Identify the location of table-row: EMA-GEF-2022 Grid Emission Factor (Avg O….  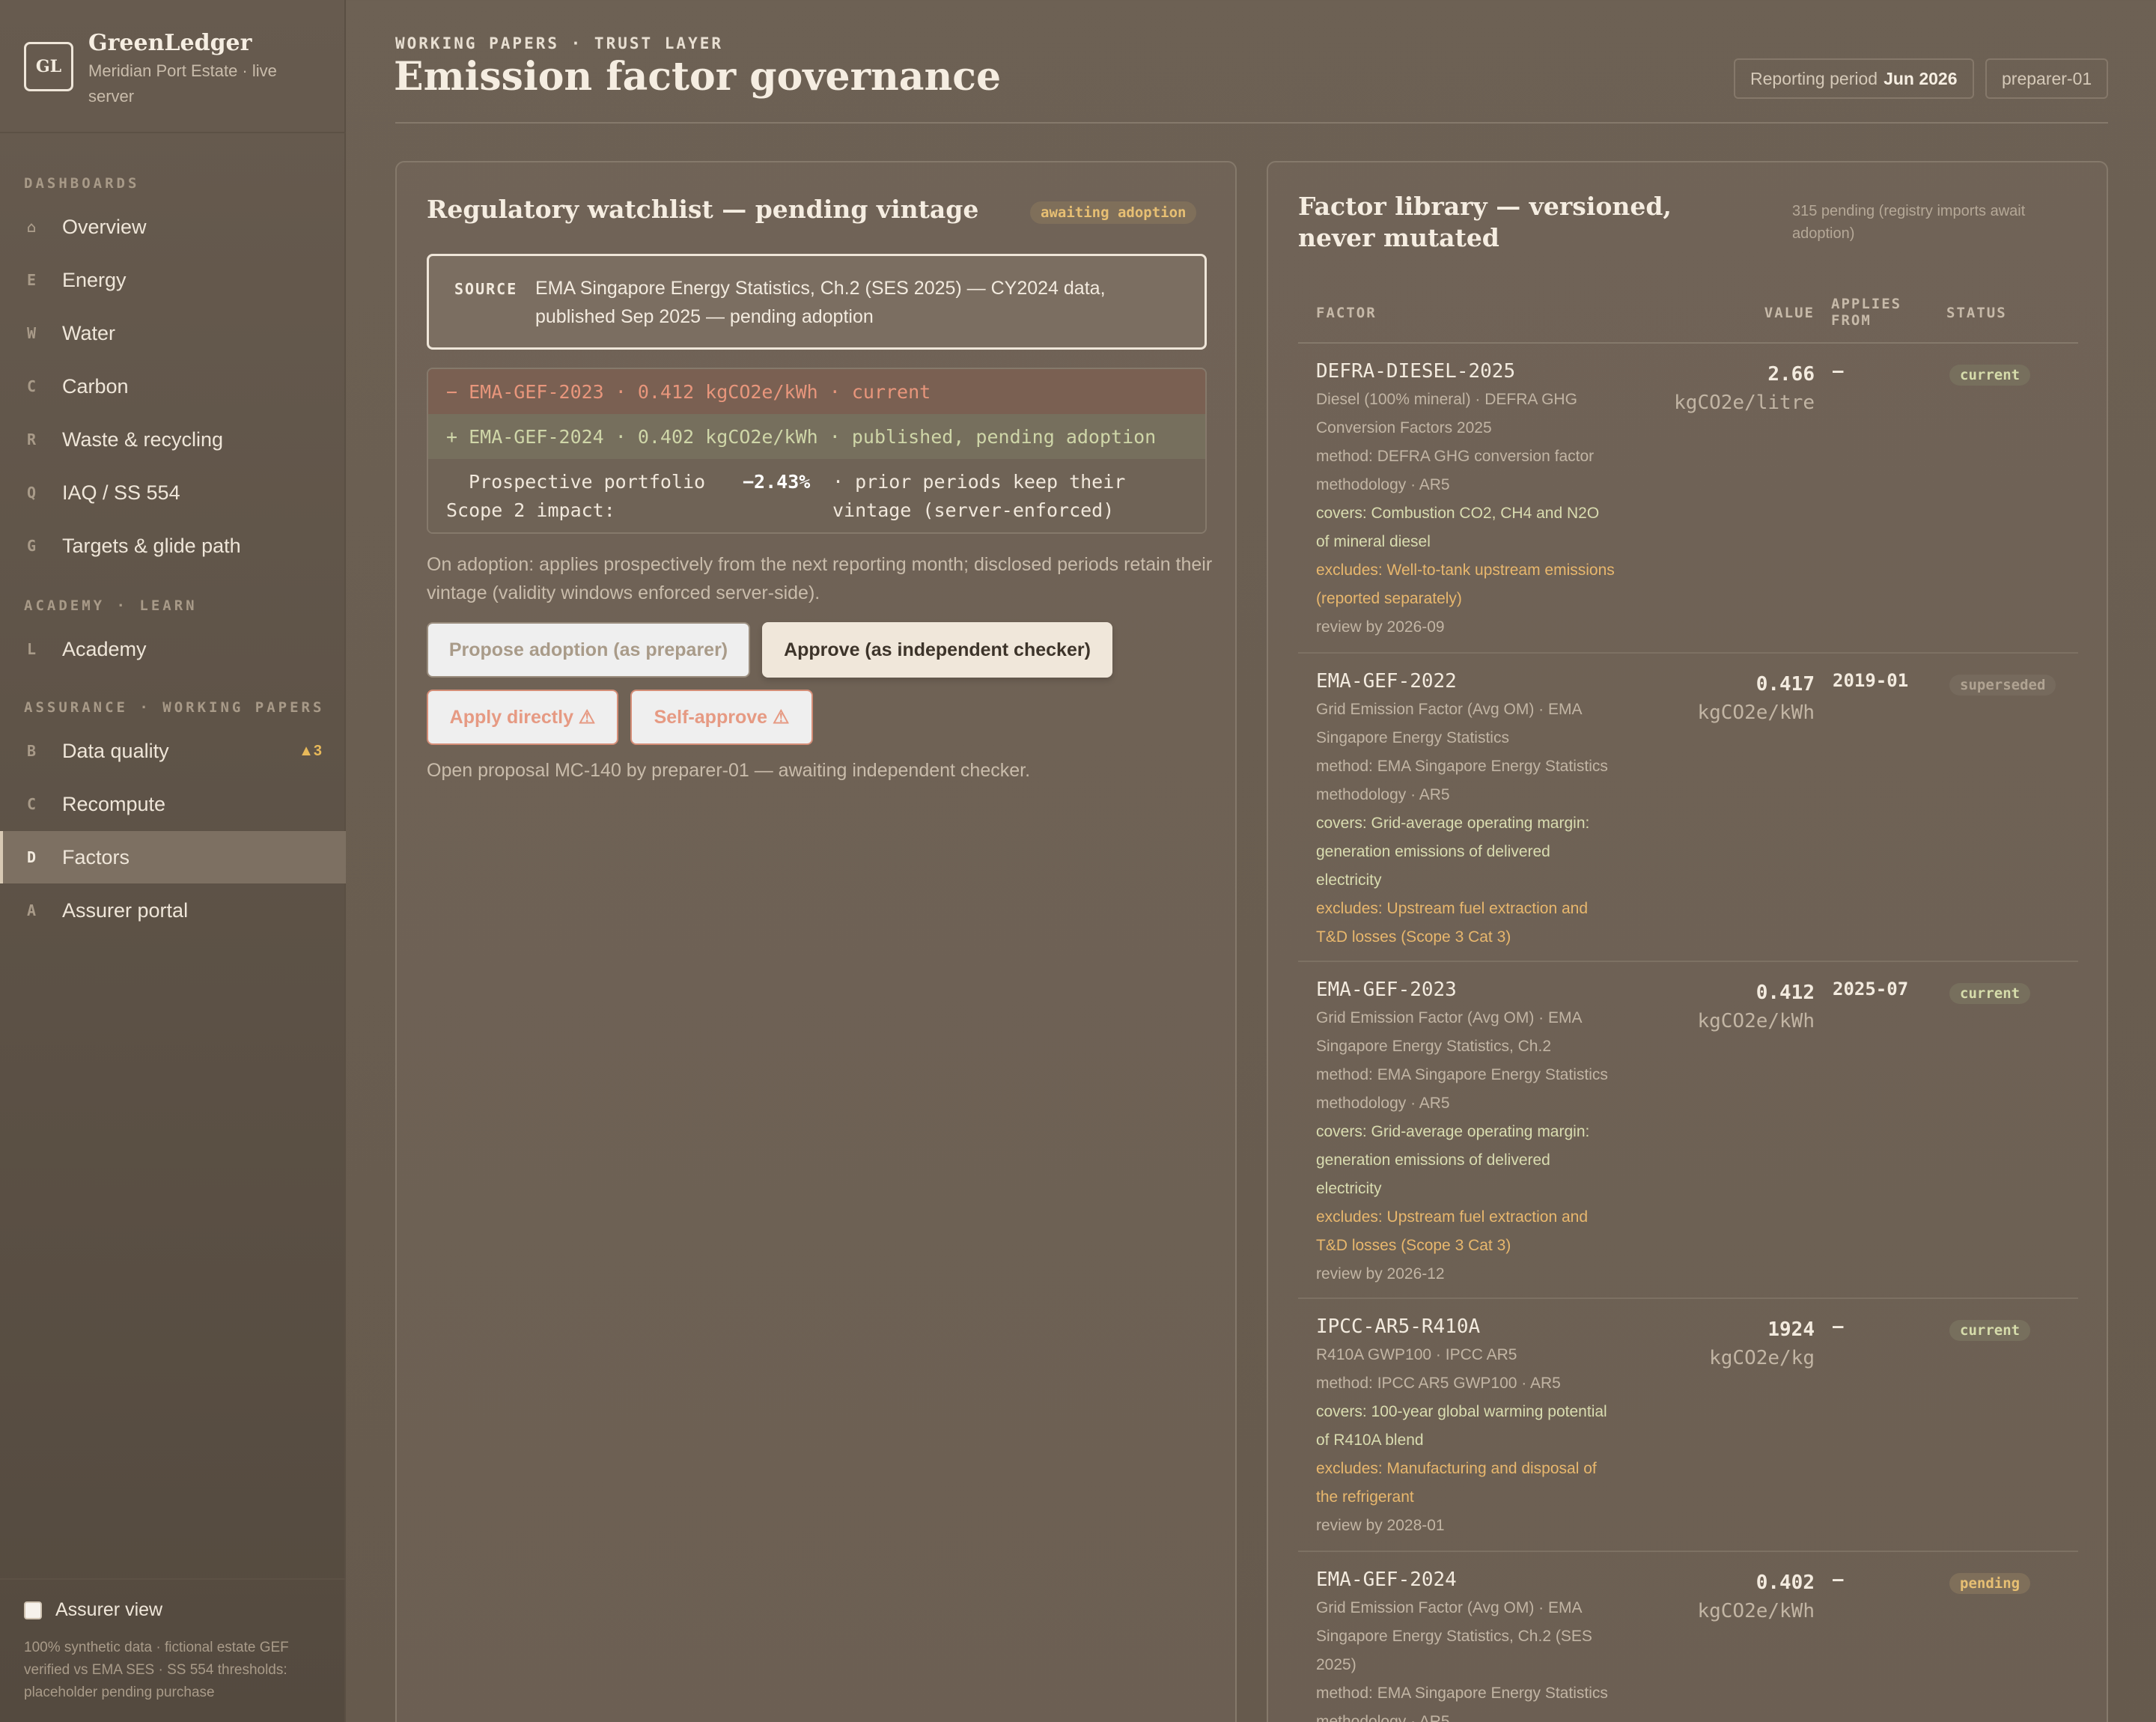
(1688, 808).